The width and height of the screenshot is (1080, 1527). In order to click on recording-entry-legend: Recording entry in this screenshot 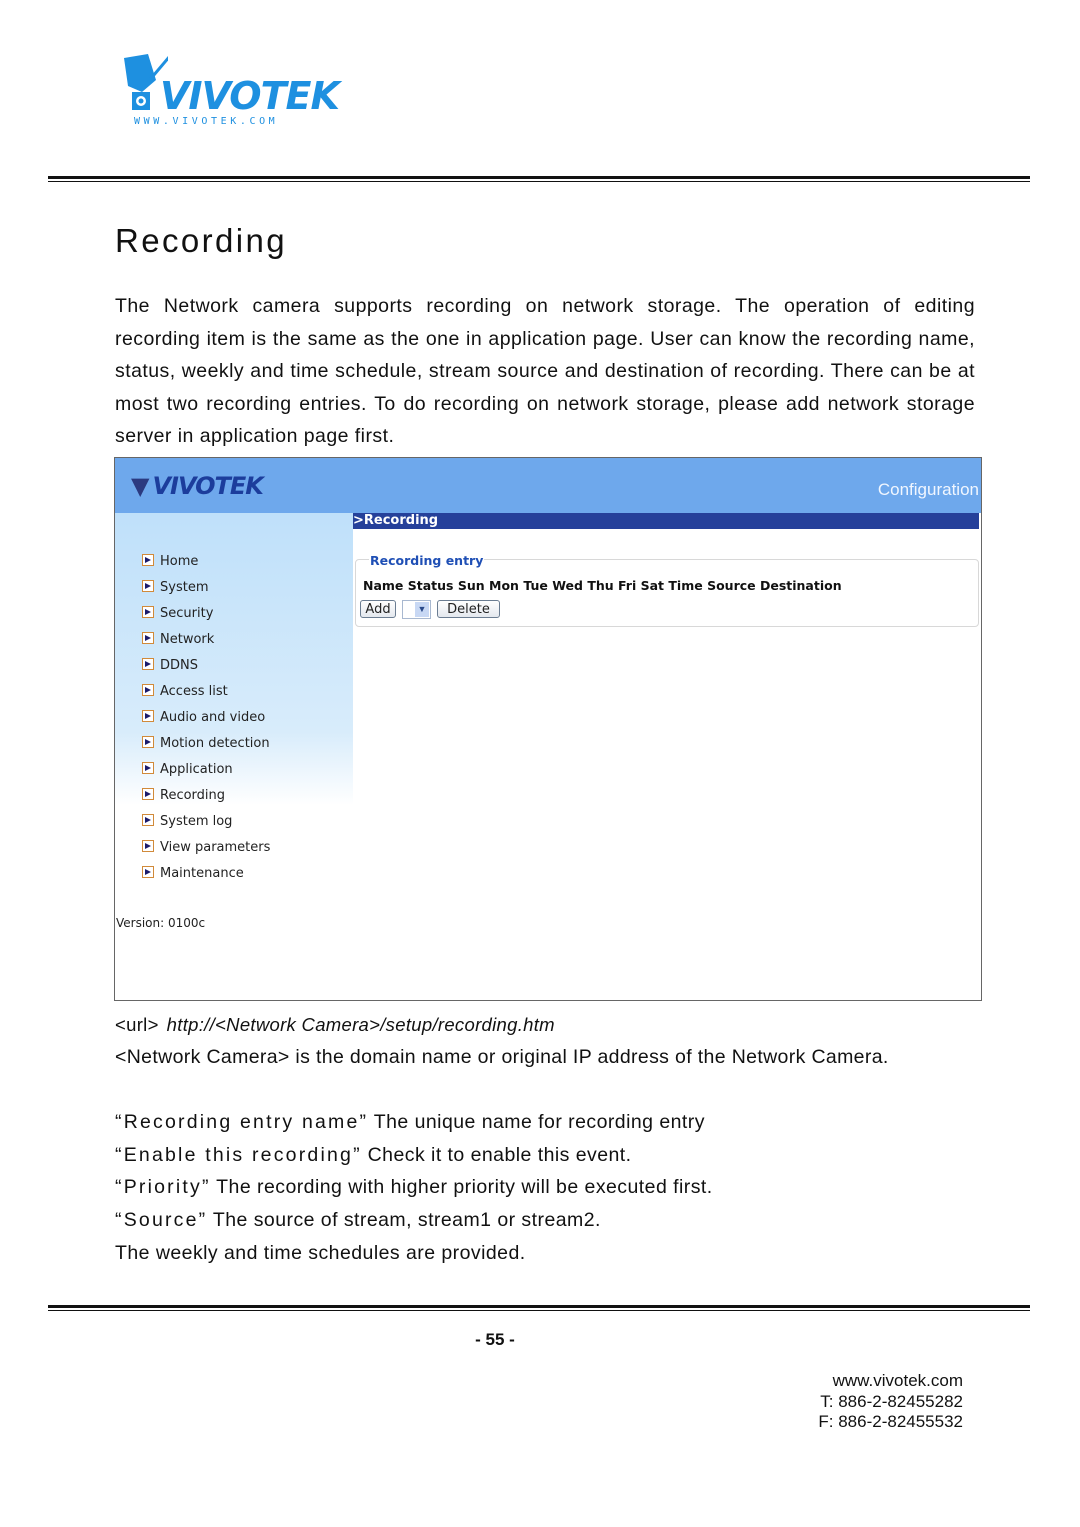, I will do `click(427, 560)`.